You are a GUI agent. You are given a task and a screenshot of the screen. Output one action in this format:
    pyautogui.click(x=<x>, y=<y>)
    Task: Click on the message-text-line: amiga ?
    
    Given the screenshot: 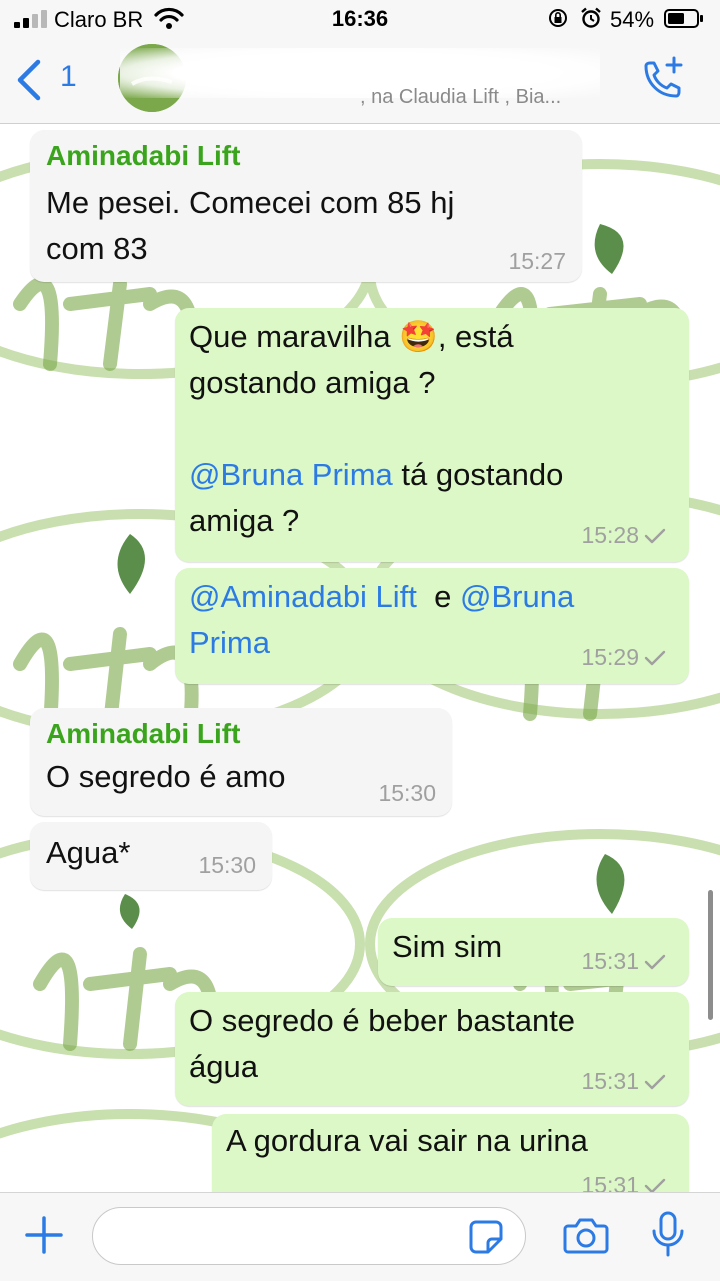 What is the action you would take?
    pyautogui.click(x=244, y=520)
    